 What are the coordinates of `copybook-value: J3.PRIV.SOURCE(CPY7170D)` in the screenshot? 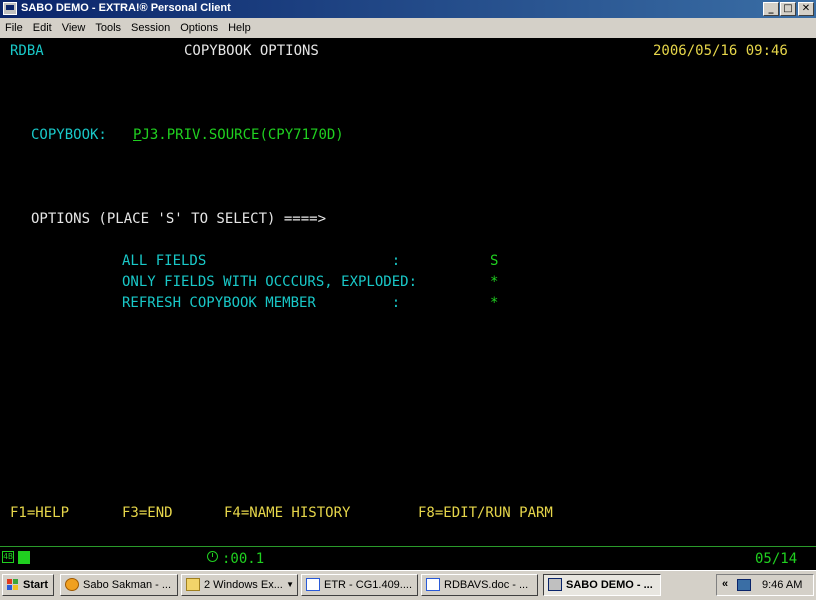 It's located at (242, 135).